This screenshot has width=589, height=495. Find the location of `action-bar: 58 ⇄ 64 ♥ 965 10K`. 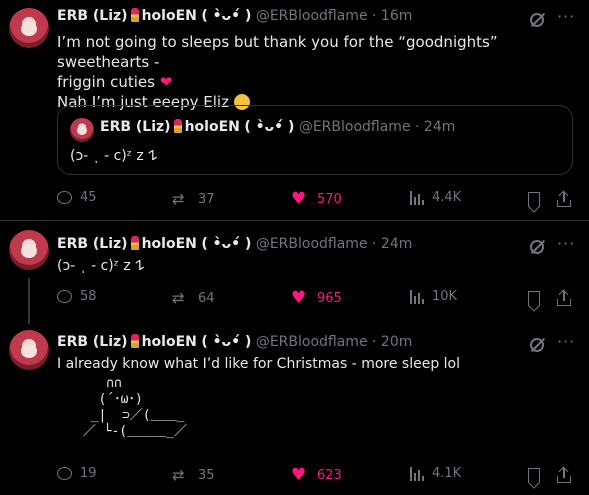

action-bar: 58 ⇄ 64 ♥ 965 10K is located at coordinates (317, 299).